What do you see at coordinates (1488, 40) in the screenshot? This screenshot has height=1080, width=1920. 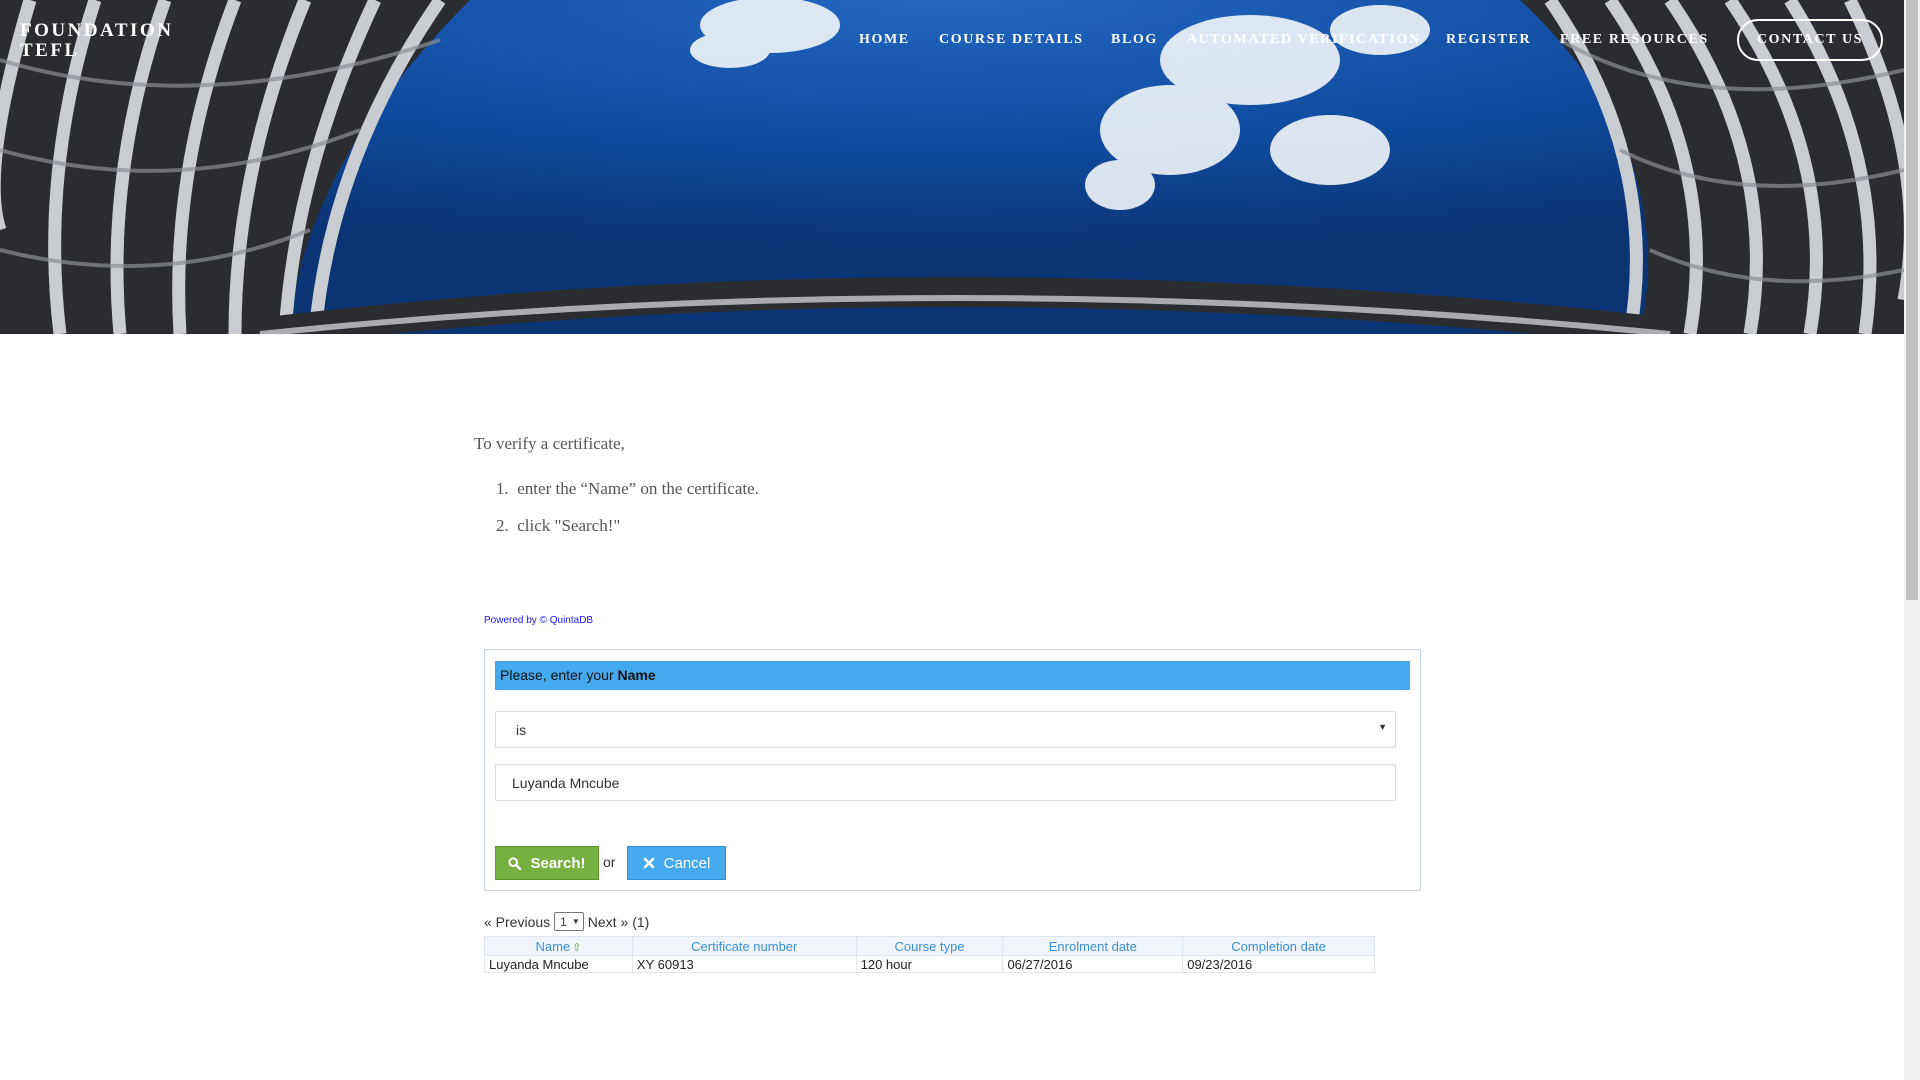 I see `nav-register: REGISTER` at bounding box center [1488, 40].